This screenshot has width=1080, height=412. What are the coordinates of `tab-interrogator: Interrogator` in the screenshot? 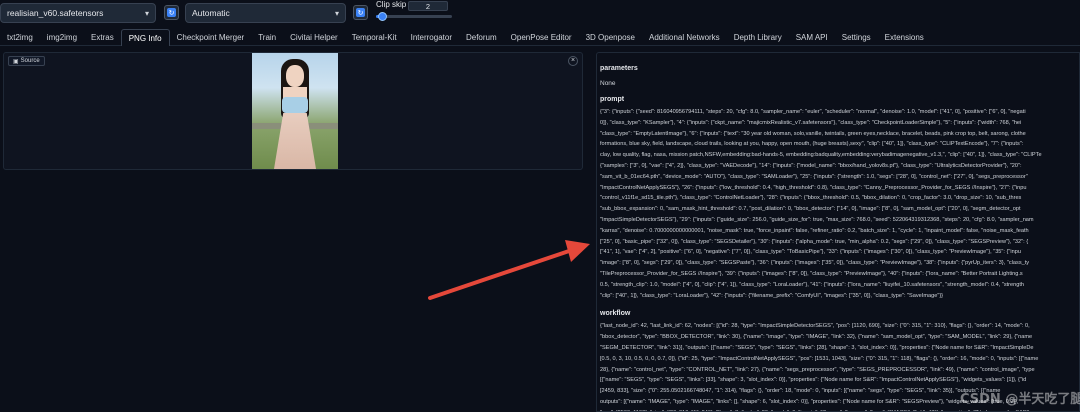 It's located at (431, 37).